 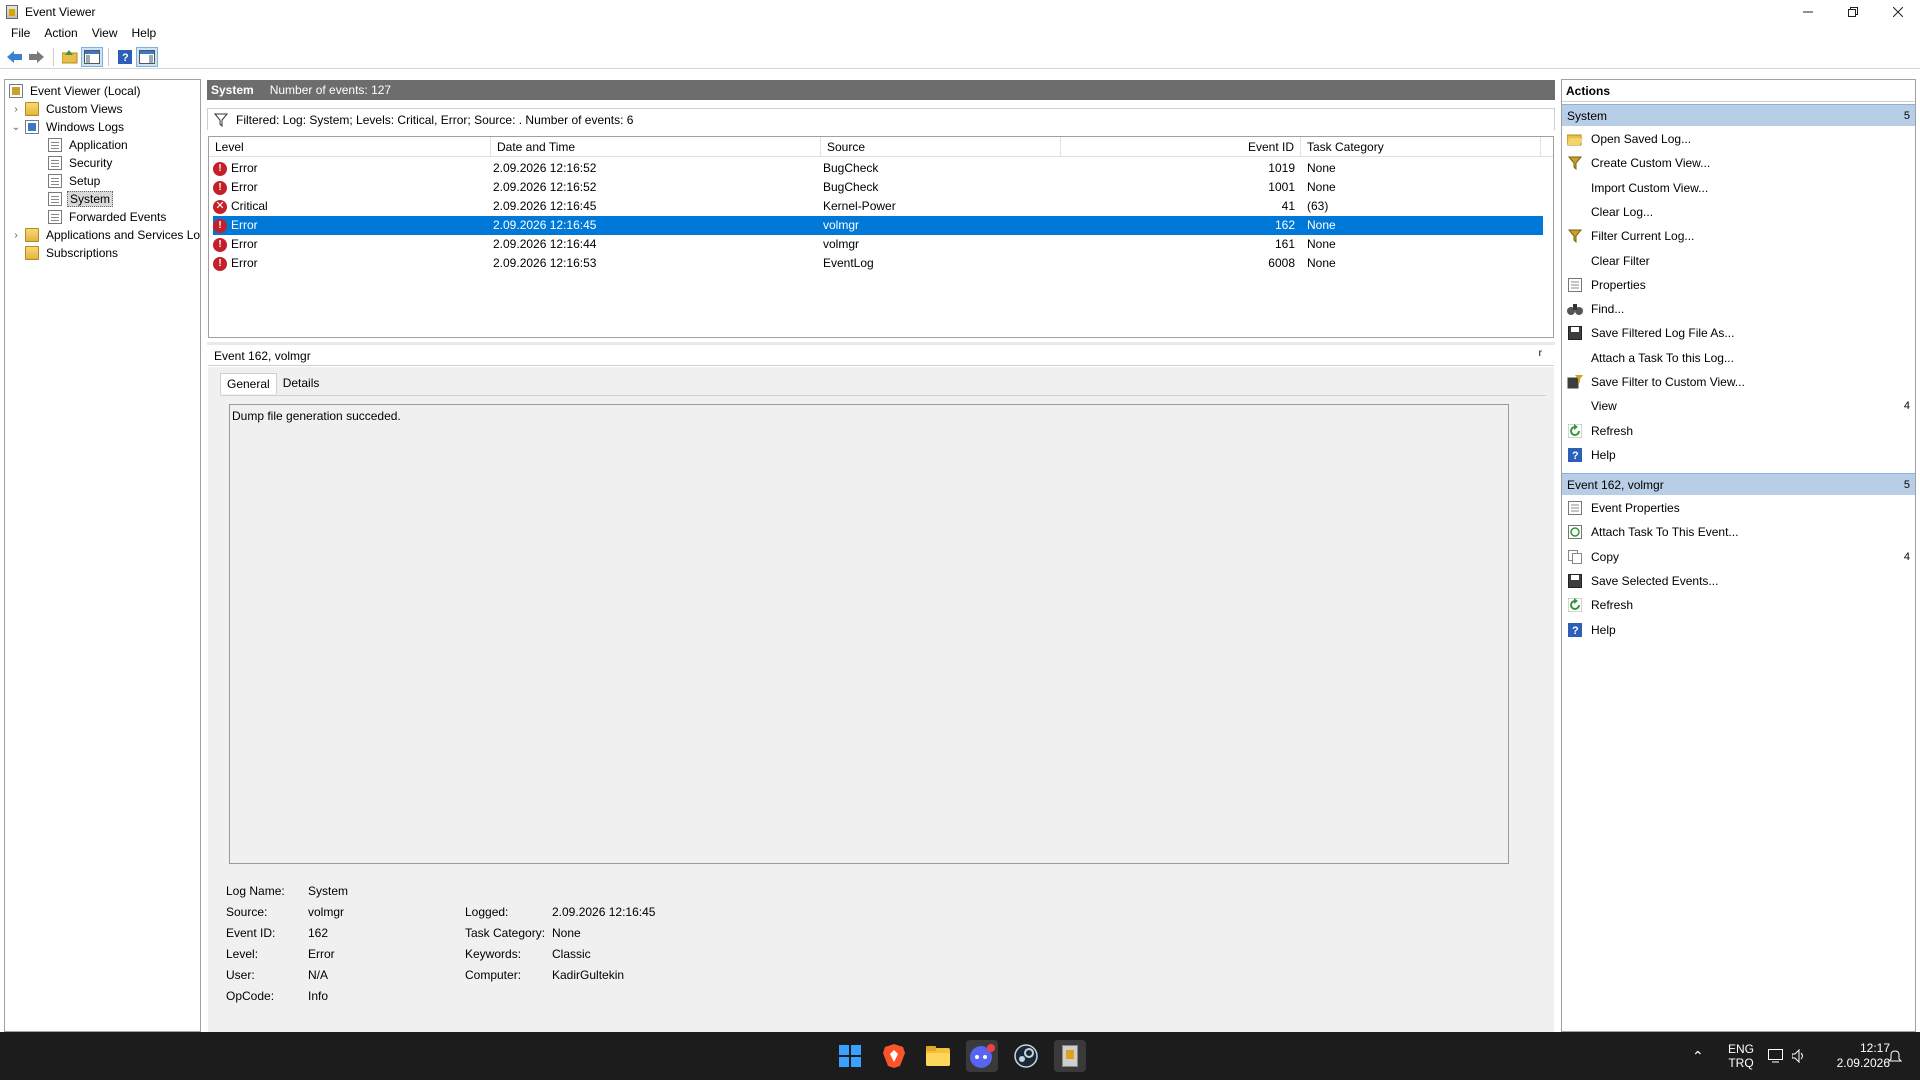 What do you see at coordinates (37, 57) in the screenshot?
I see `forward-button` at bounding box center [37, 57].